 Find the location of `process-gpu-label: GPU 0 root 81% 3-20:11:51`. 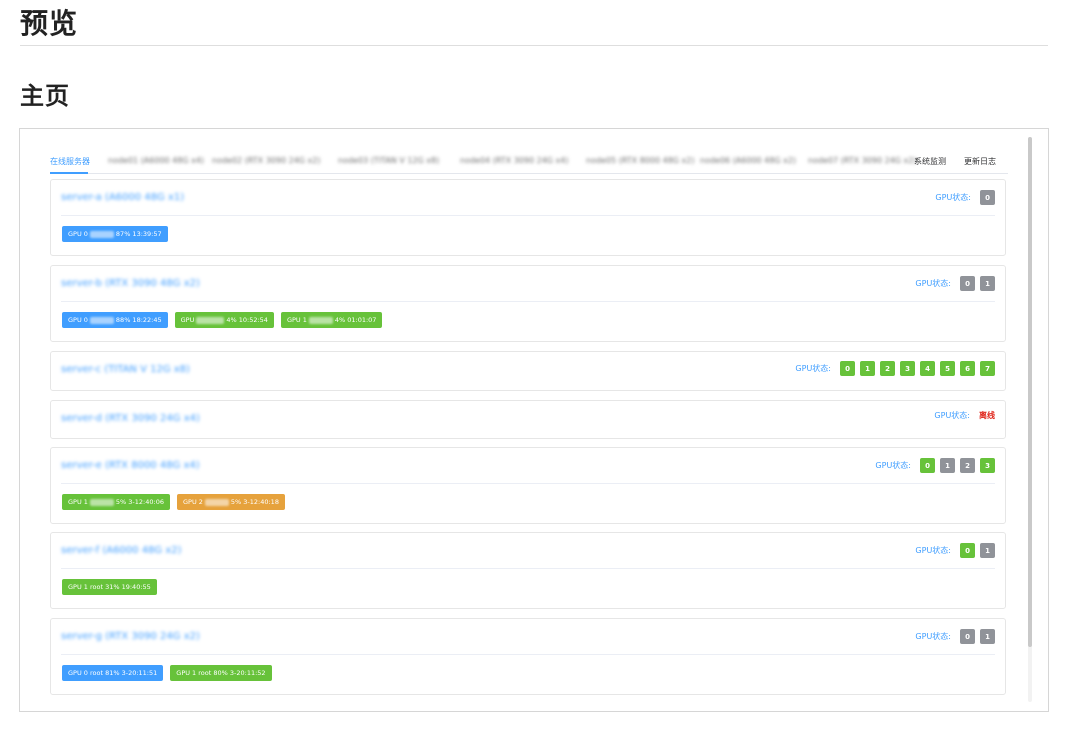

process-gpu-label: GPU 0 root 81% 3-20:11:51 is located at coordinates (113, 673).